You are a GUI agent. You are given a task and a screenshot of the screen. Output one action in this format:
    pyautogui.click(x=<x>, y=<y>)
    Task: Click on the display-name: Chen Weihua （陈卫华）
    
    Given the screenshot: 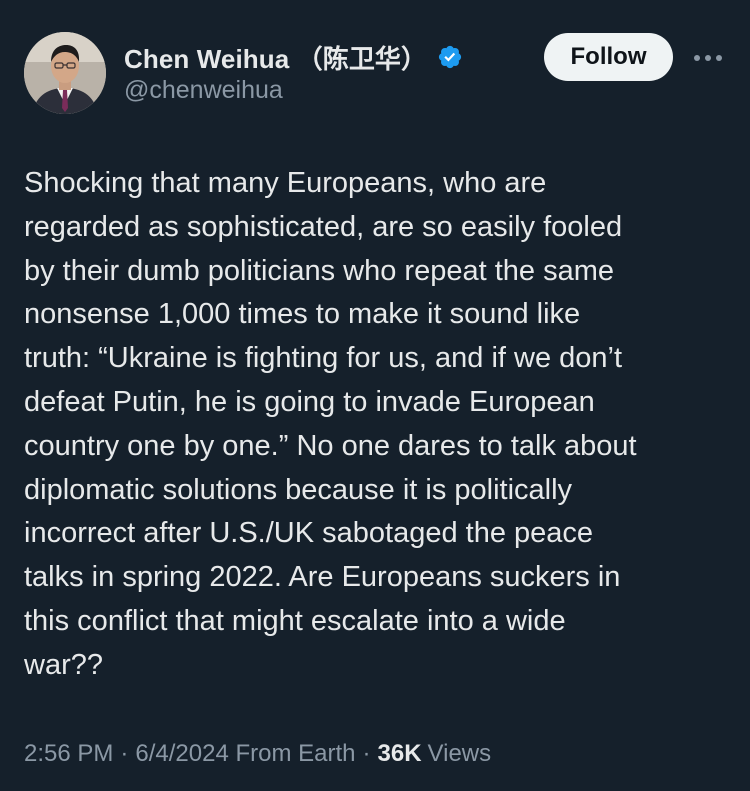 What is the action you would take?
    pyautogui.click(x=275, y=57)
    